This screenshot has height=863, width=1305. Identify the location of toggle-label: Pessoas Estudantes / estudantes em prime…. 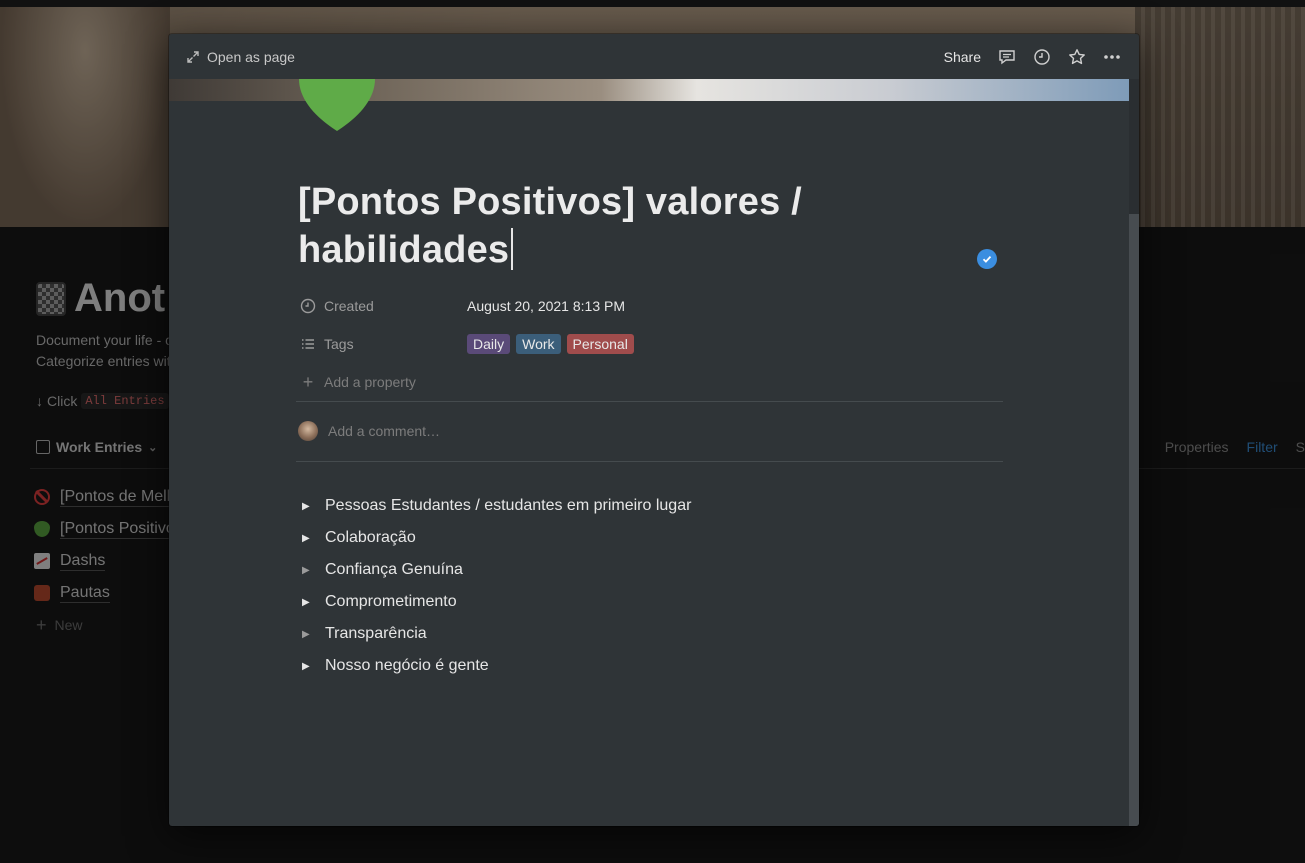
(508, 505).